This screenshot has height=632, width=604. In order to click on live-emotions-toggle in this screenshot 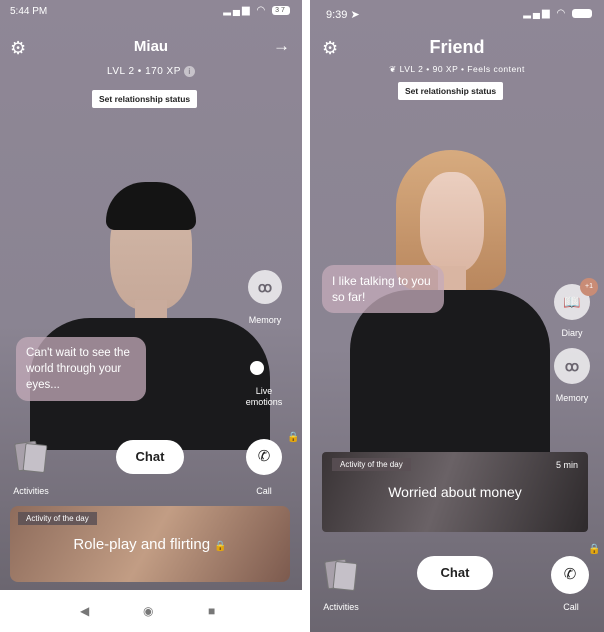, I will do `click(257, 368)`.